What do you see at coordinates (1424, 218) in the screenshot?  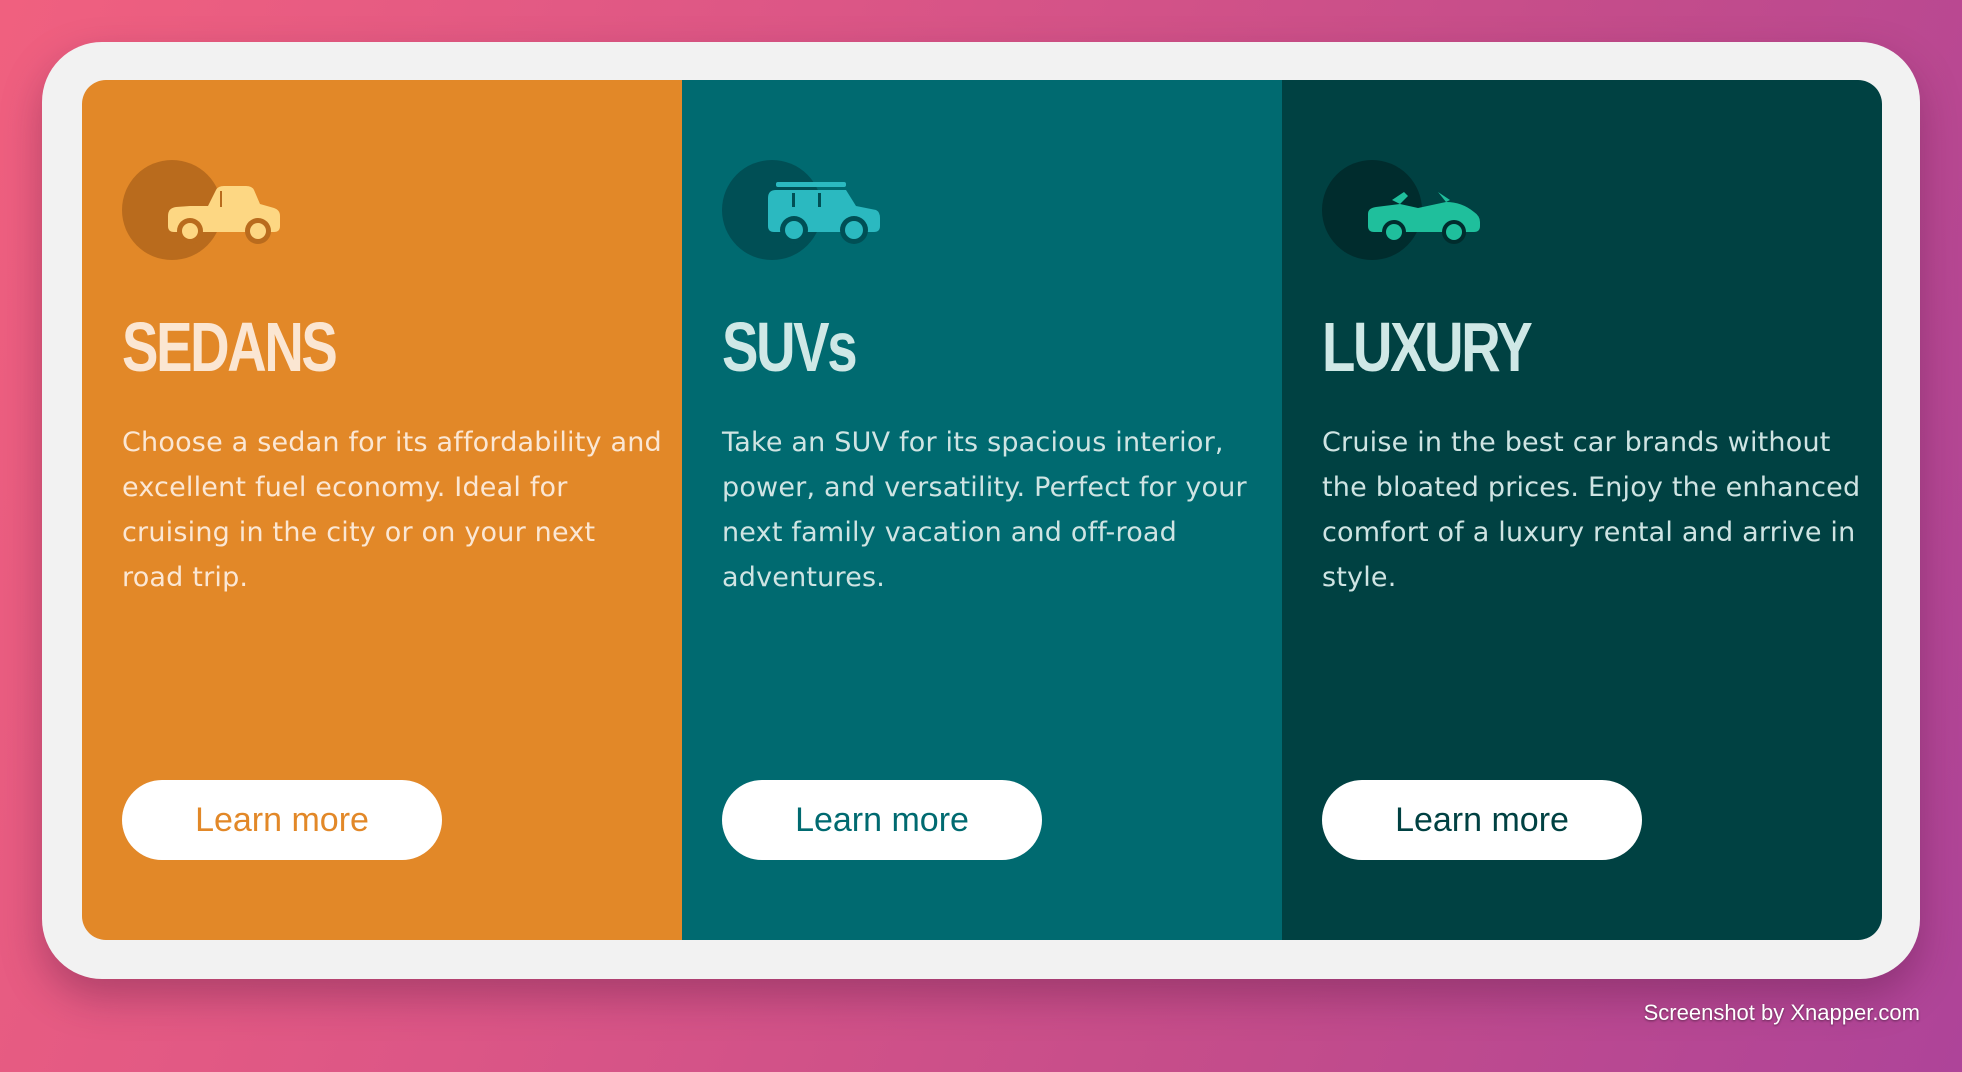 I see `convertible-car-icon` at bounding box center [1424, 218].